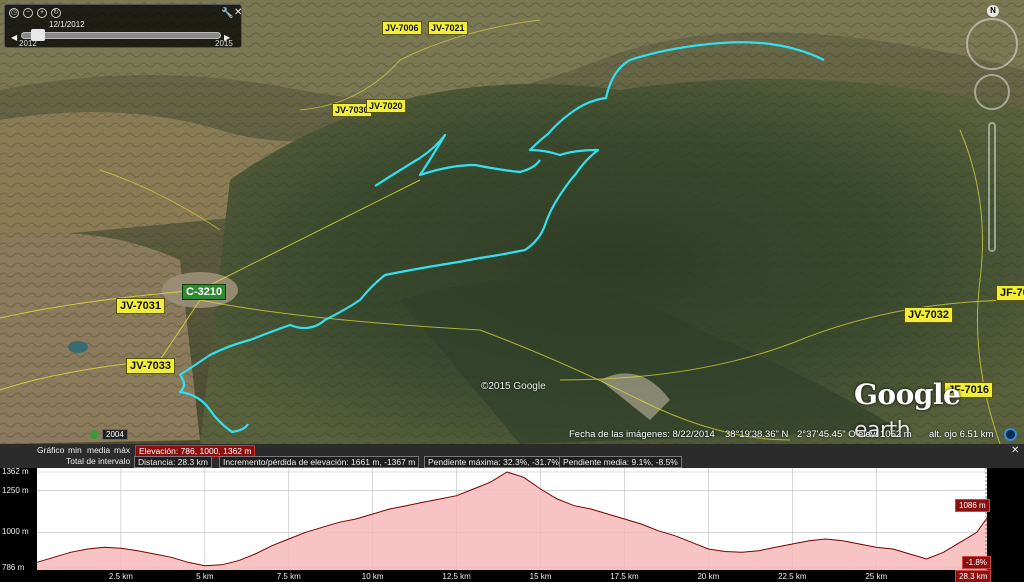 This screenshot has width=1024, height=582. What do you see at coordinates (75, 450) in the screenshot?
I see `min-label: min` at bounding box center [75, 450].